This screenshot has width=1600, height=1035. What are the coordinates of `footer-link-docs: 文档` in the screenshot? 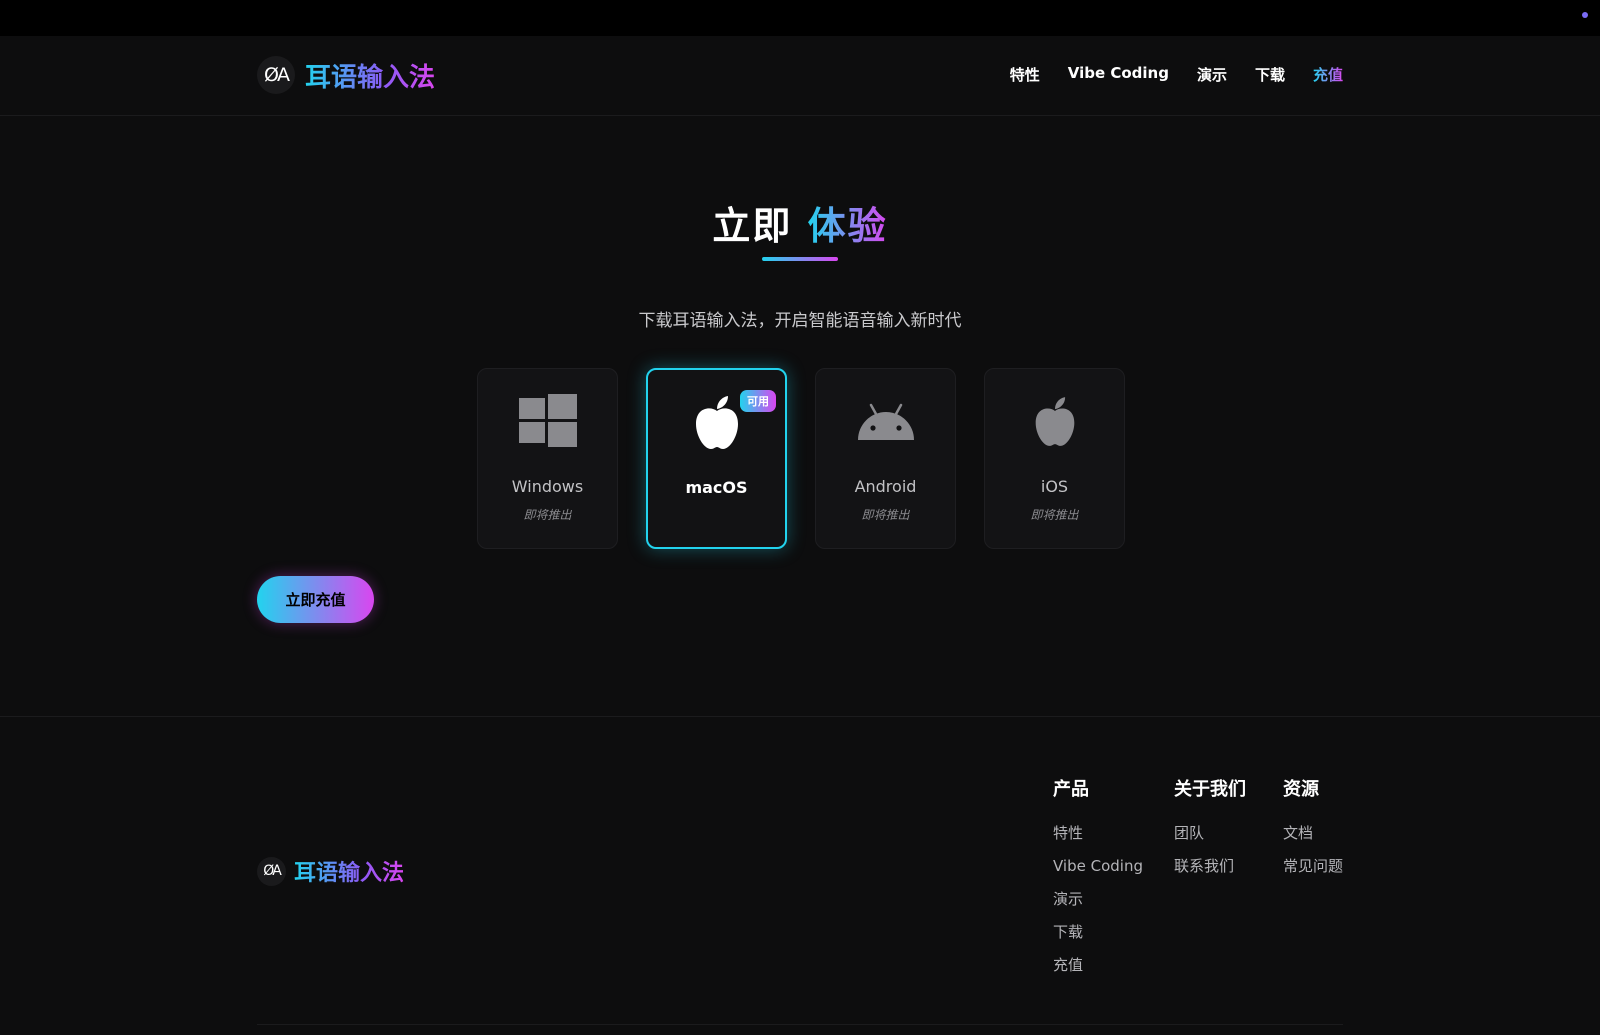 It's located at (1313, 833).